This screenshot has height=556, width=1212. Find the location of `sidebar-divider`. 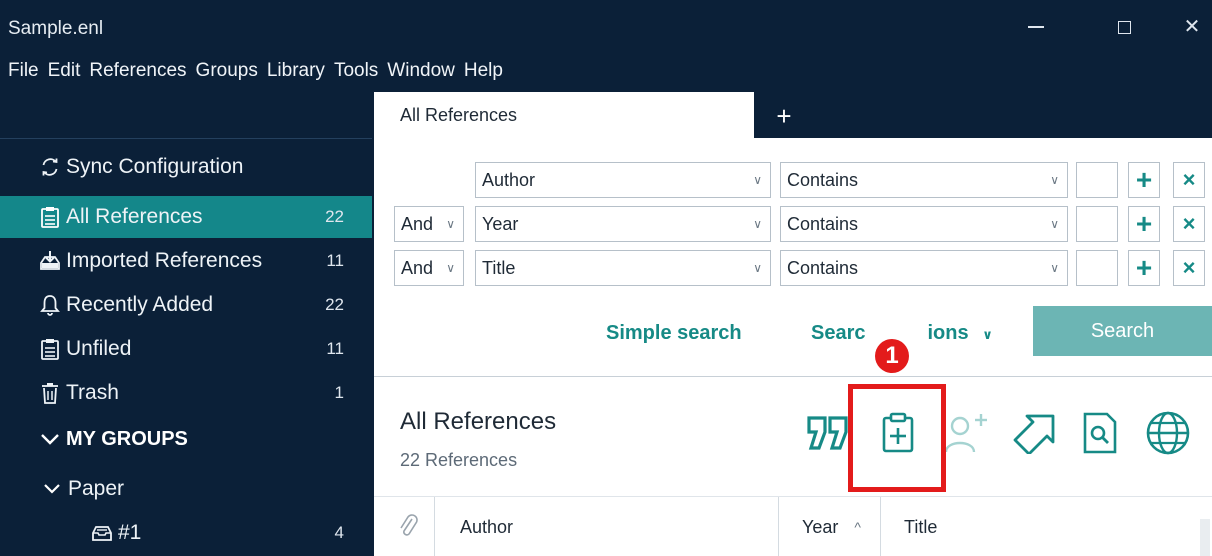

sidebar-divider is located at coordinates (186, 138).